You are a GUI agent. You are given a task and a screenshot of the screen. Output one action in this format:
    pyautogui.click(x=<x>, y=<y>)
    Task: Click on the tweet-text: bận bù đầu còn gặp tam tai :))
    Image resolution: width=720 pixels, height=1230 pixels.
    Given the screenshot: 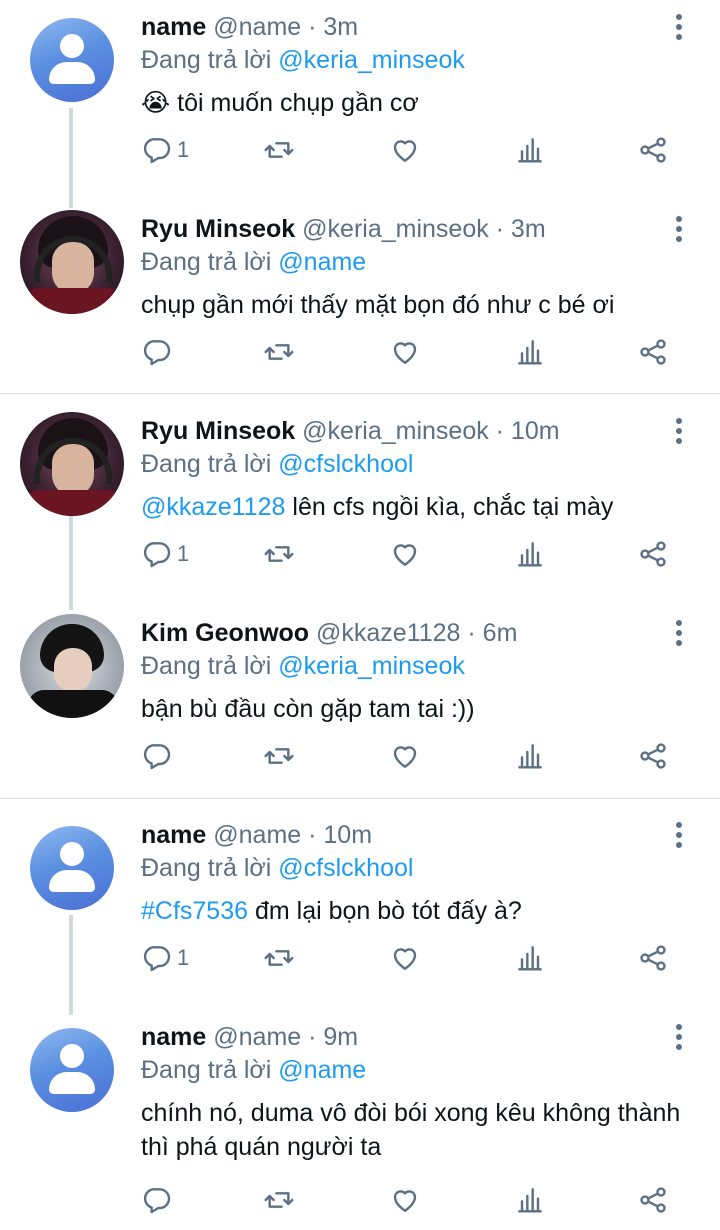 What is the action you would take?
    pyautogui.click(x=308, y=709)
    